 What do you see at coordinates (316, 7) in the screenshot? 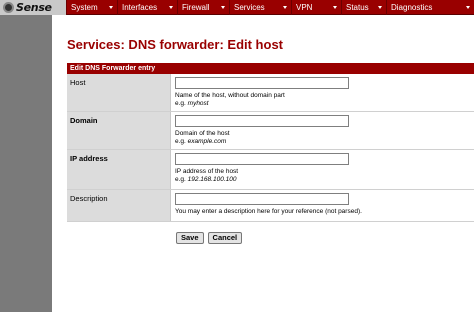
I see `menu-vpn: VPN` at bounding box center [316, 7].